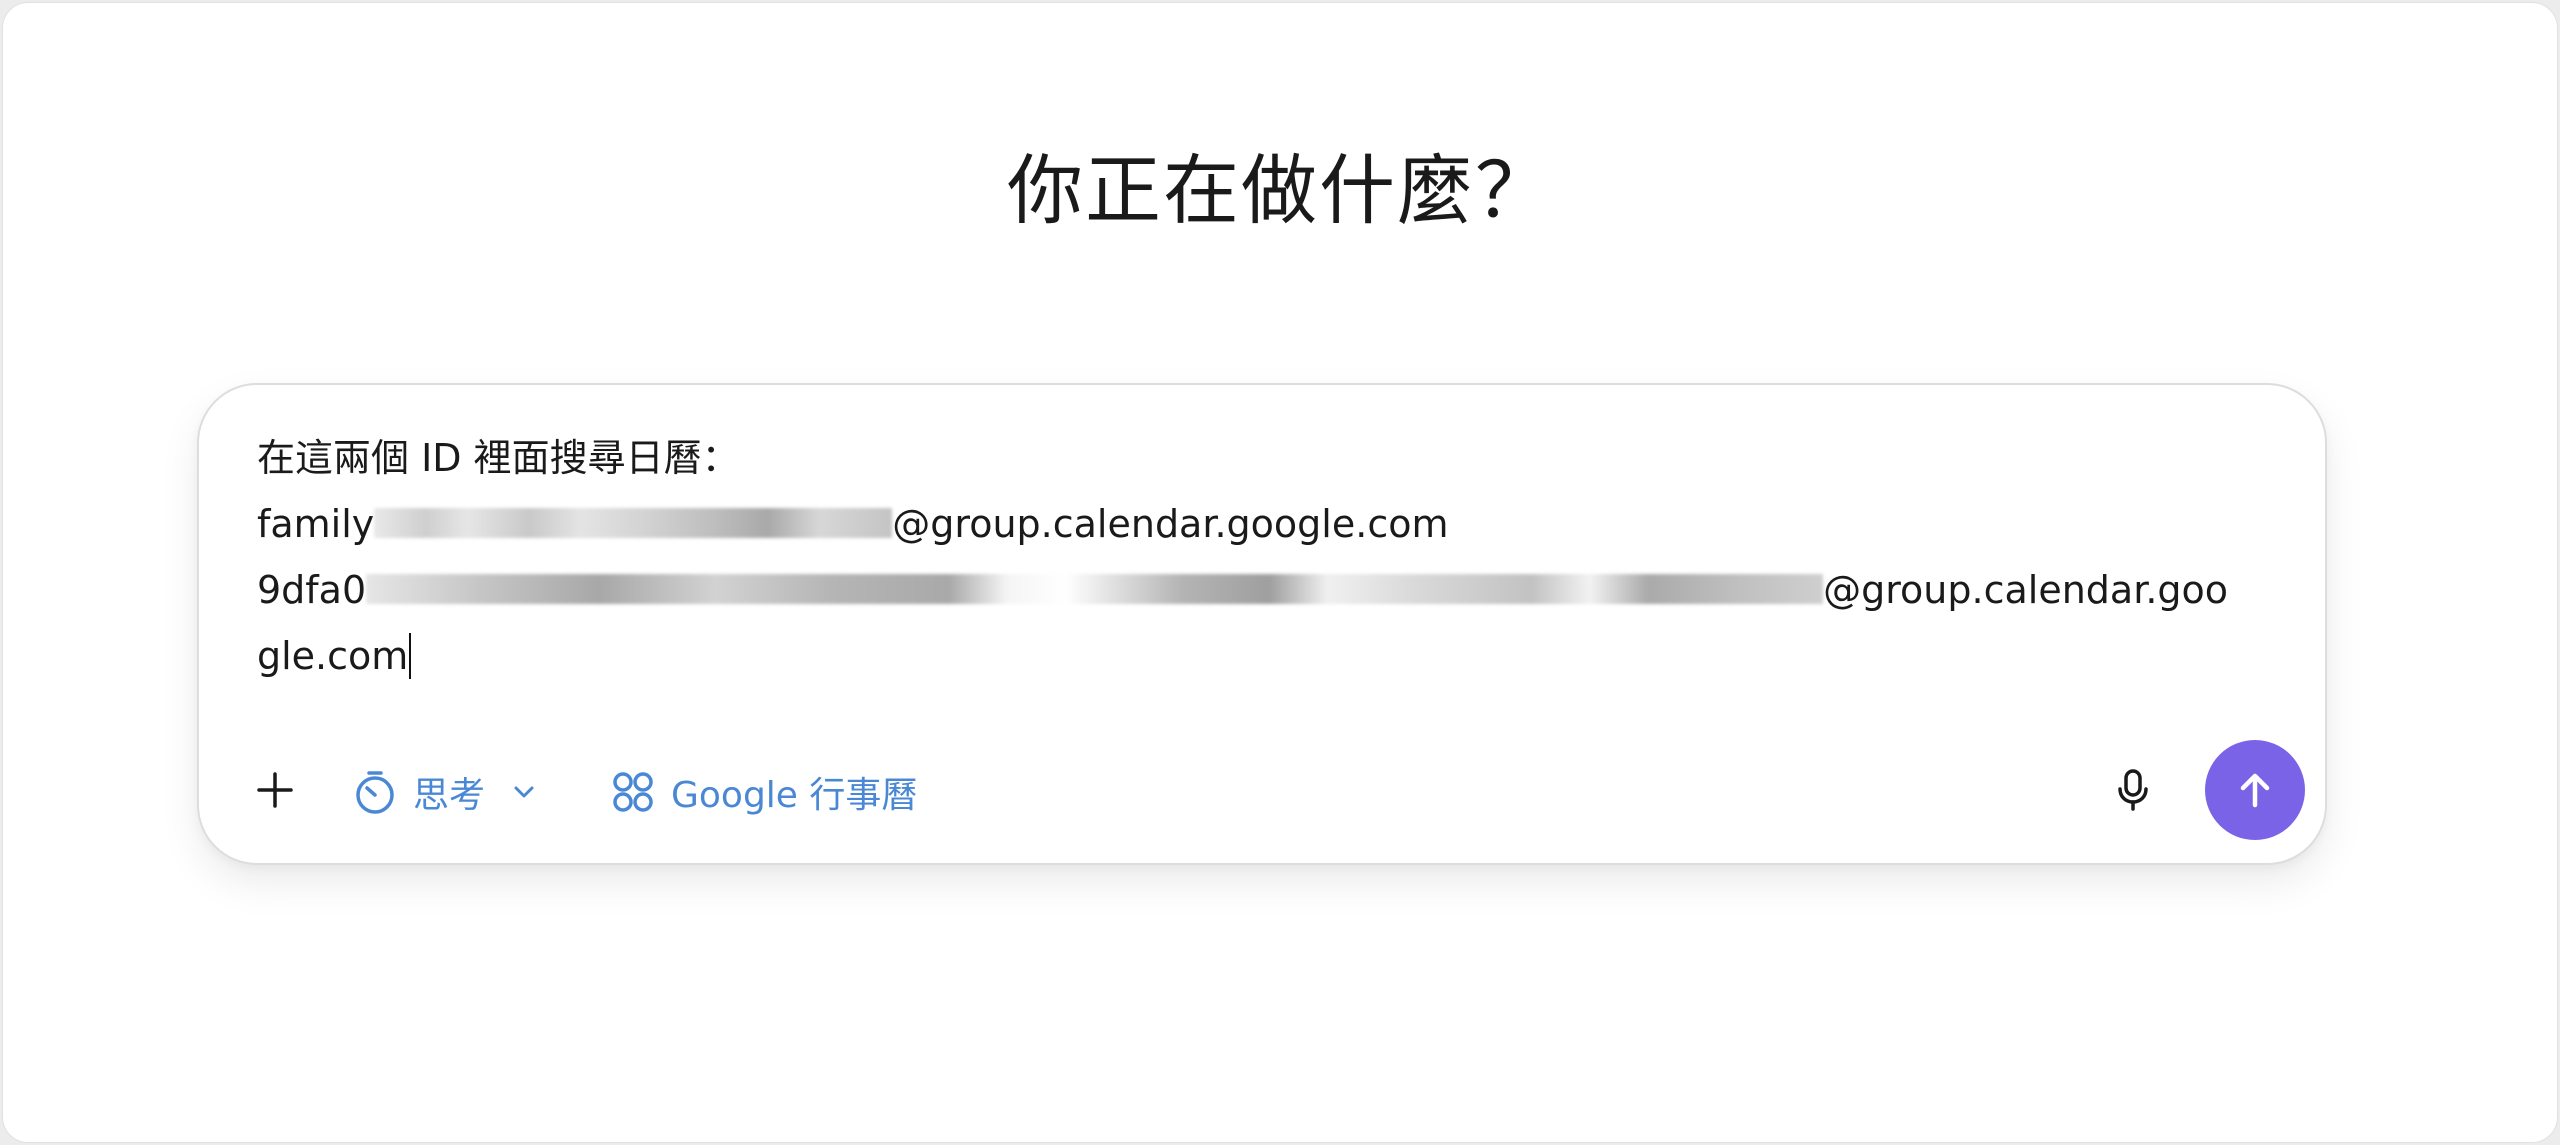 The width and height of the screenshot is (2560, 1145). Describe the element at coordinates (1280, 190) in the screenshot. I see `page-title: 你正在做什麼？` at that location.